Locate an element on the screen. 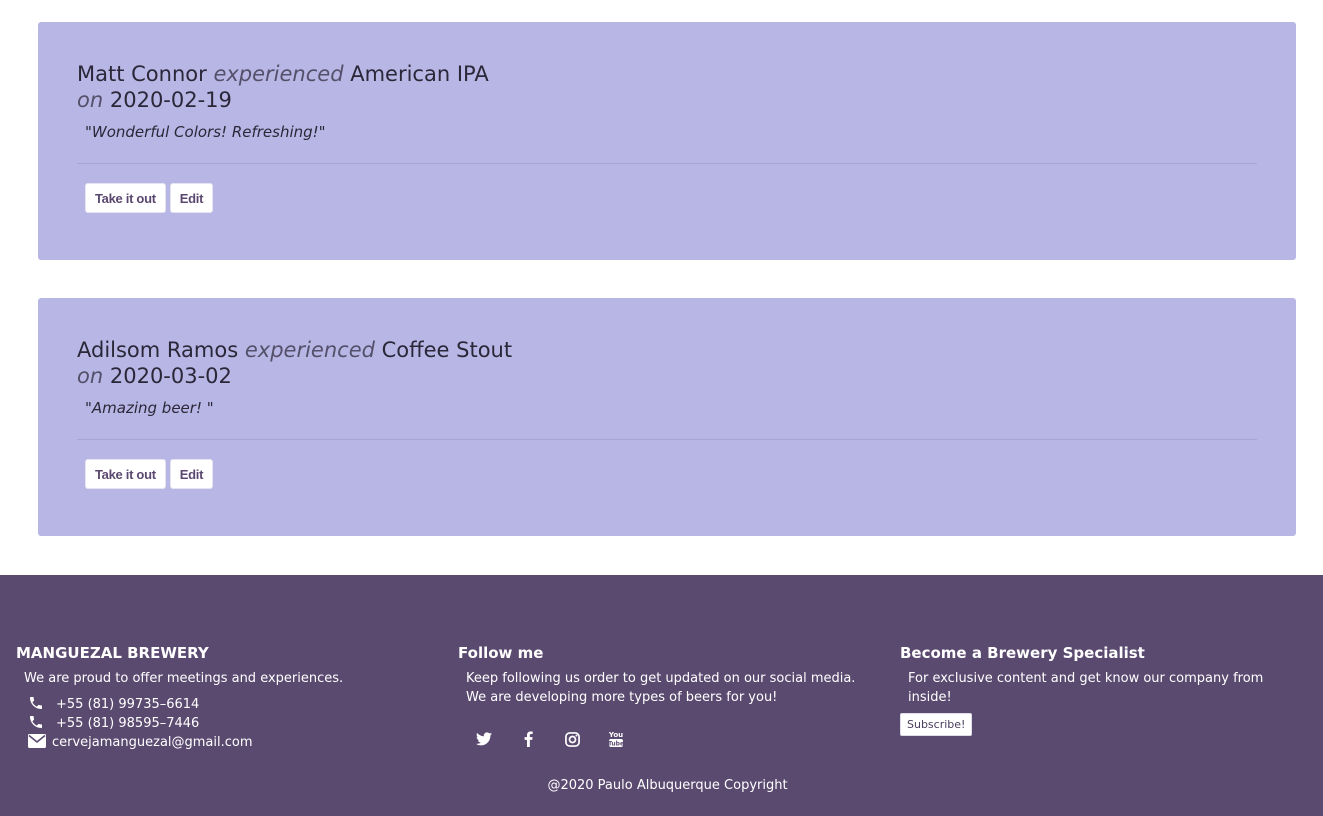  experience-beer: Coffee Stout is located at coordinates (447, 350).